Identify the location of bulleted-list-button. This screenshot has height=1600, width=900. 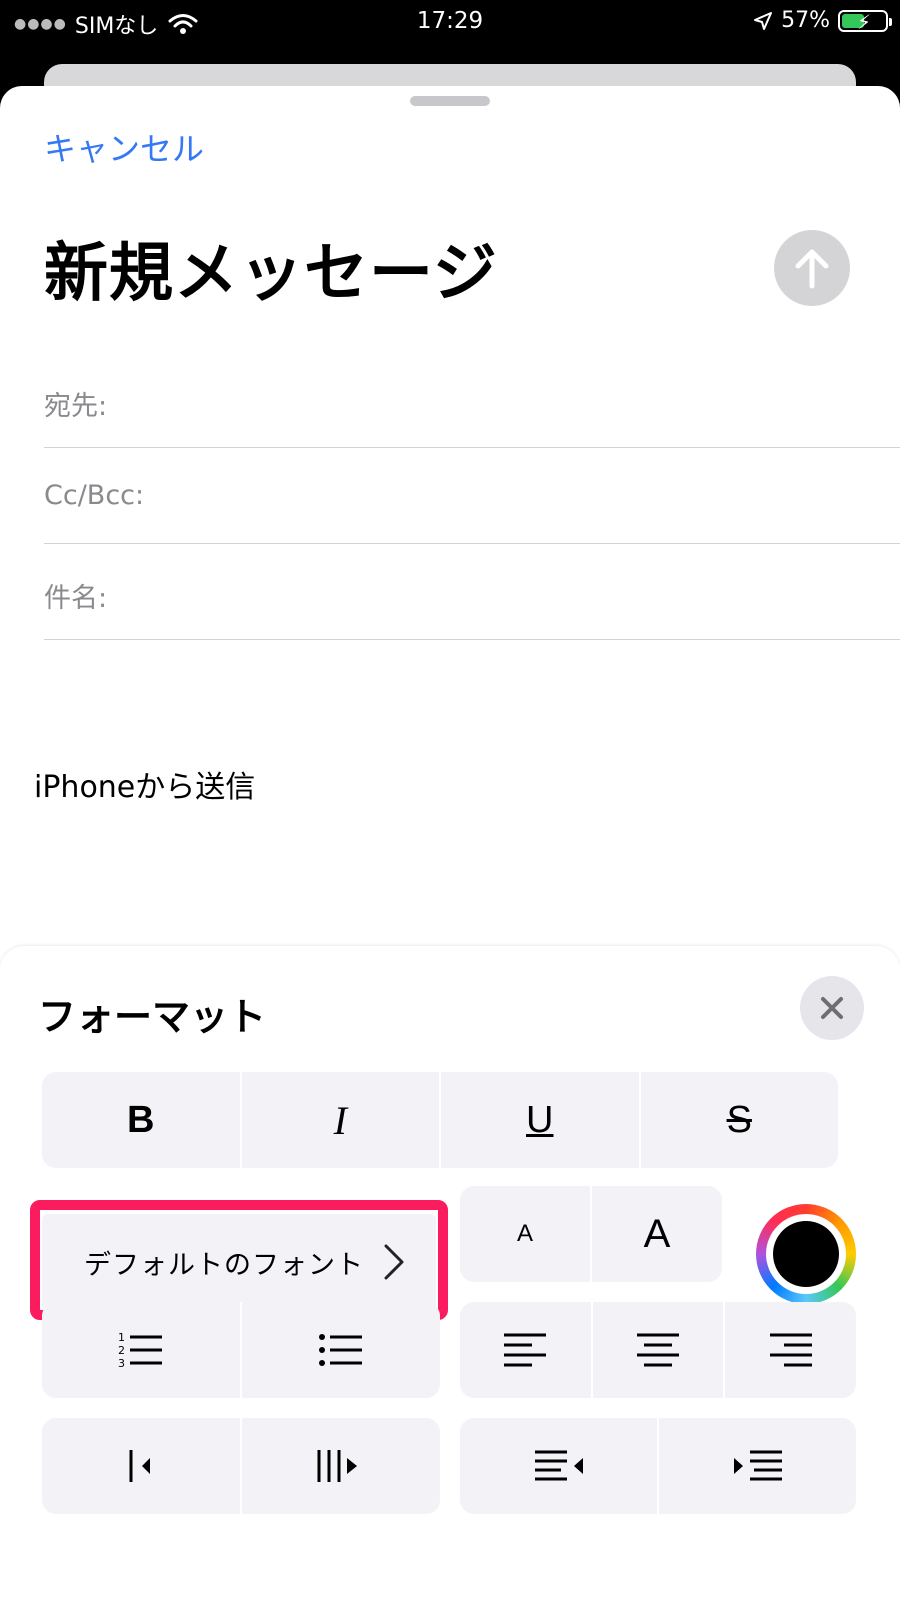
(341, 1350).